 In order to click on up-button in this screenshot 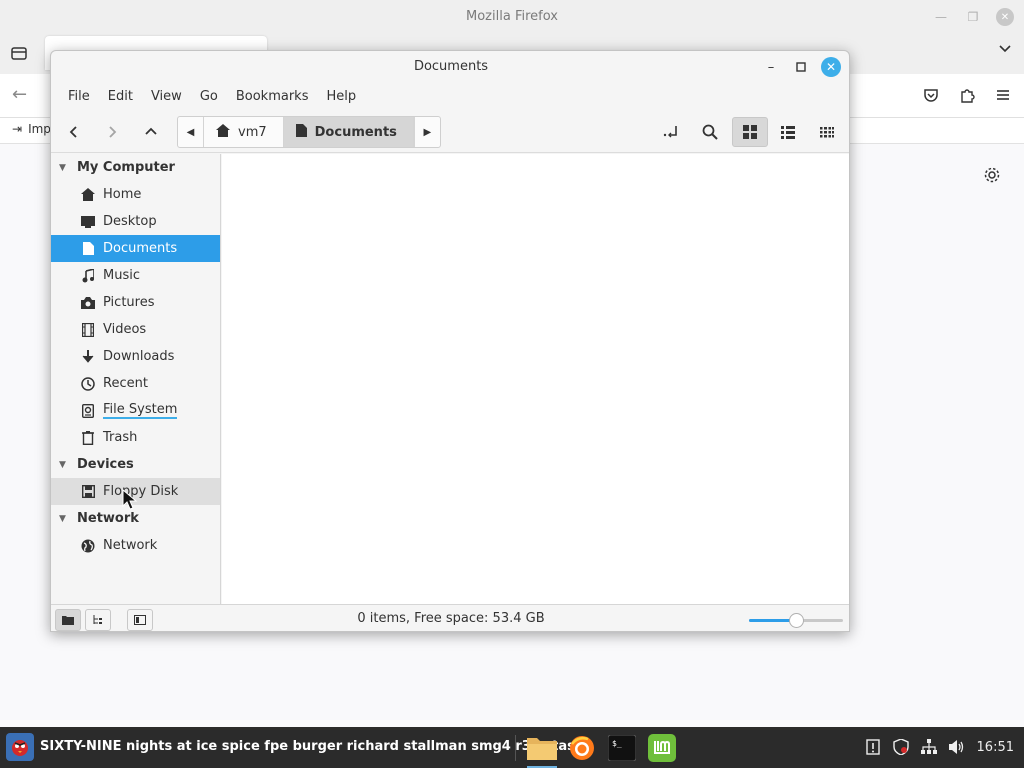, I will do `click(151, 132)`.